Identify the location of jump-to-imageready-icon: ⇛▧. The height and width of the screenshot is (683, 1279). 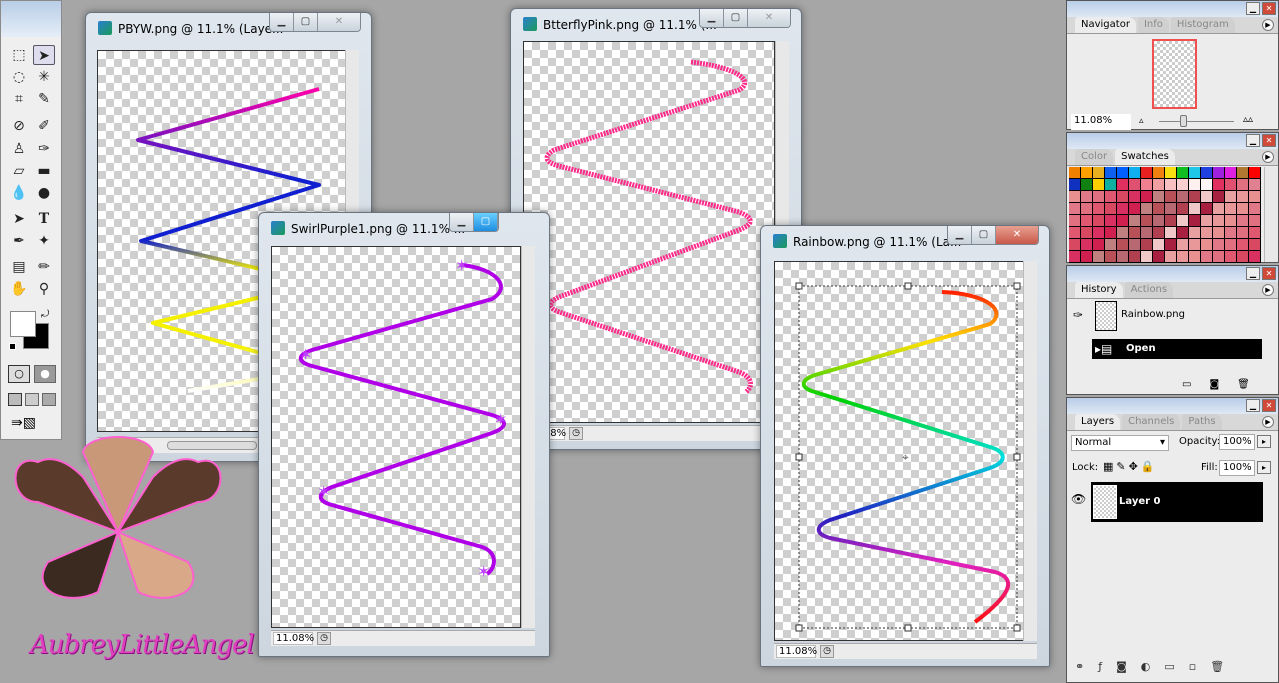
(23, 423).